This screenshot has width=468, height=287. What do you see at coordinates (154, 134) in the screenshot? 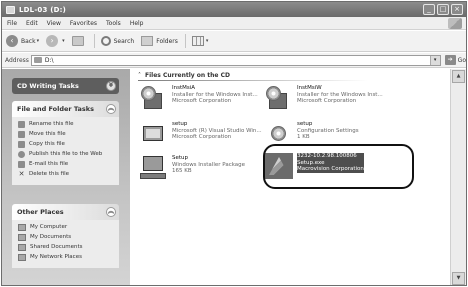
I see `setup-pc-icon` at bounding box center [154, 134].